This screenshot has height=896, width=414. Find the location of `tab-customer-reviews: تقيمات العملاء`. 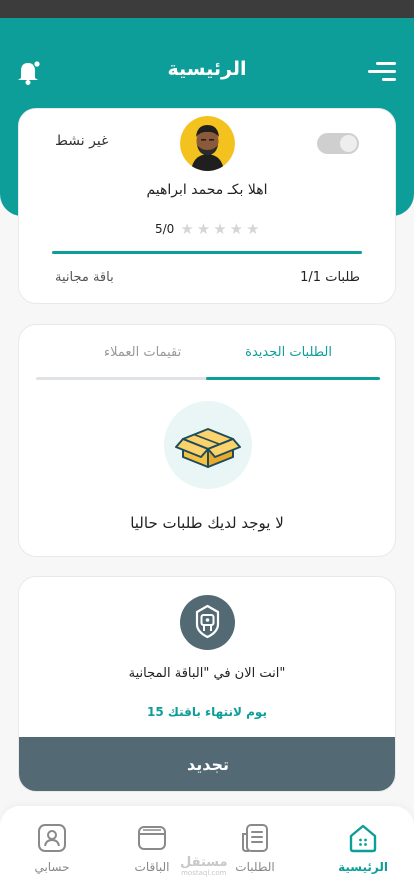

tab-customer-reviews: تقيمات العملاء is located at coordinates (142, 352).